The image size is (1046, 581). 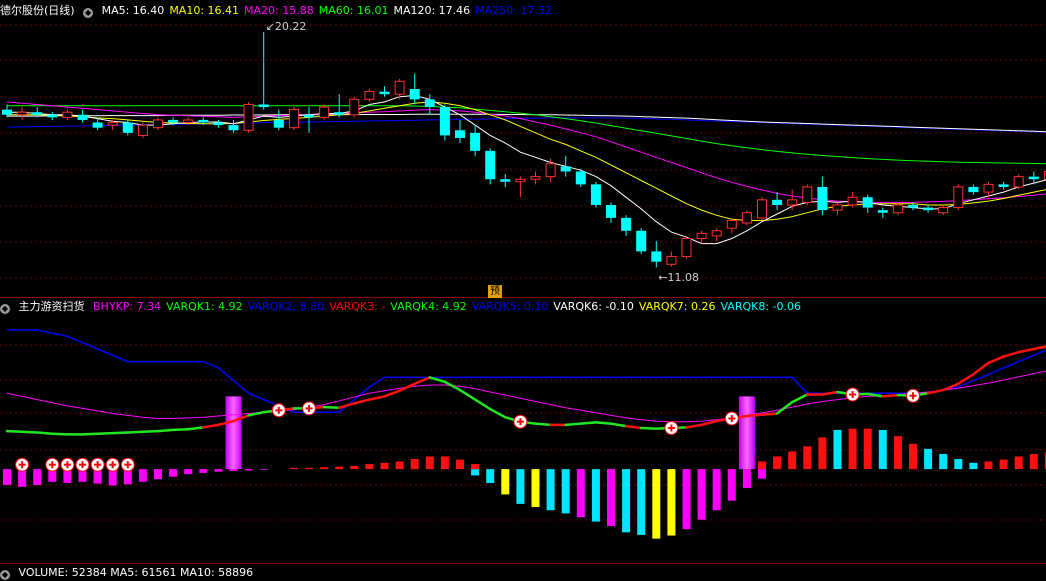 What do you see at coordinates (428, 306) in the screenshot?
I see `indicator-value-4: VARQK4: 4.92` at bounding box center [428, 306].